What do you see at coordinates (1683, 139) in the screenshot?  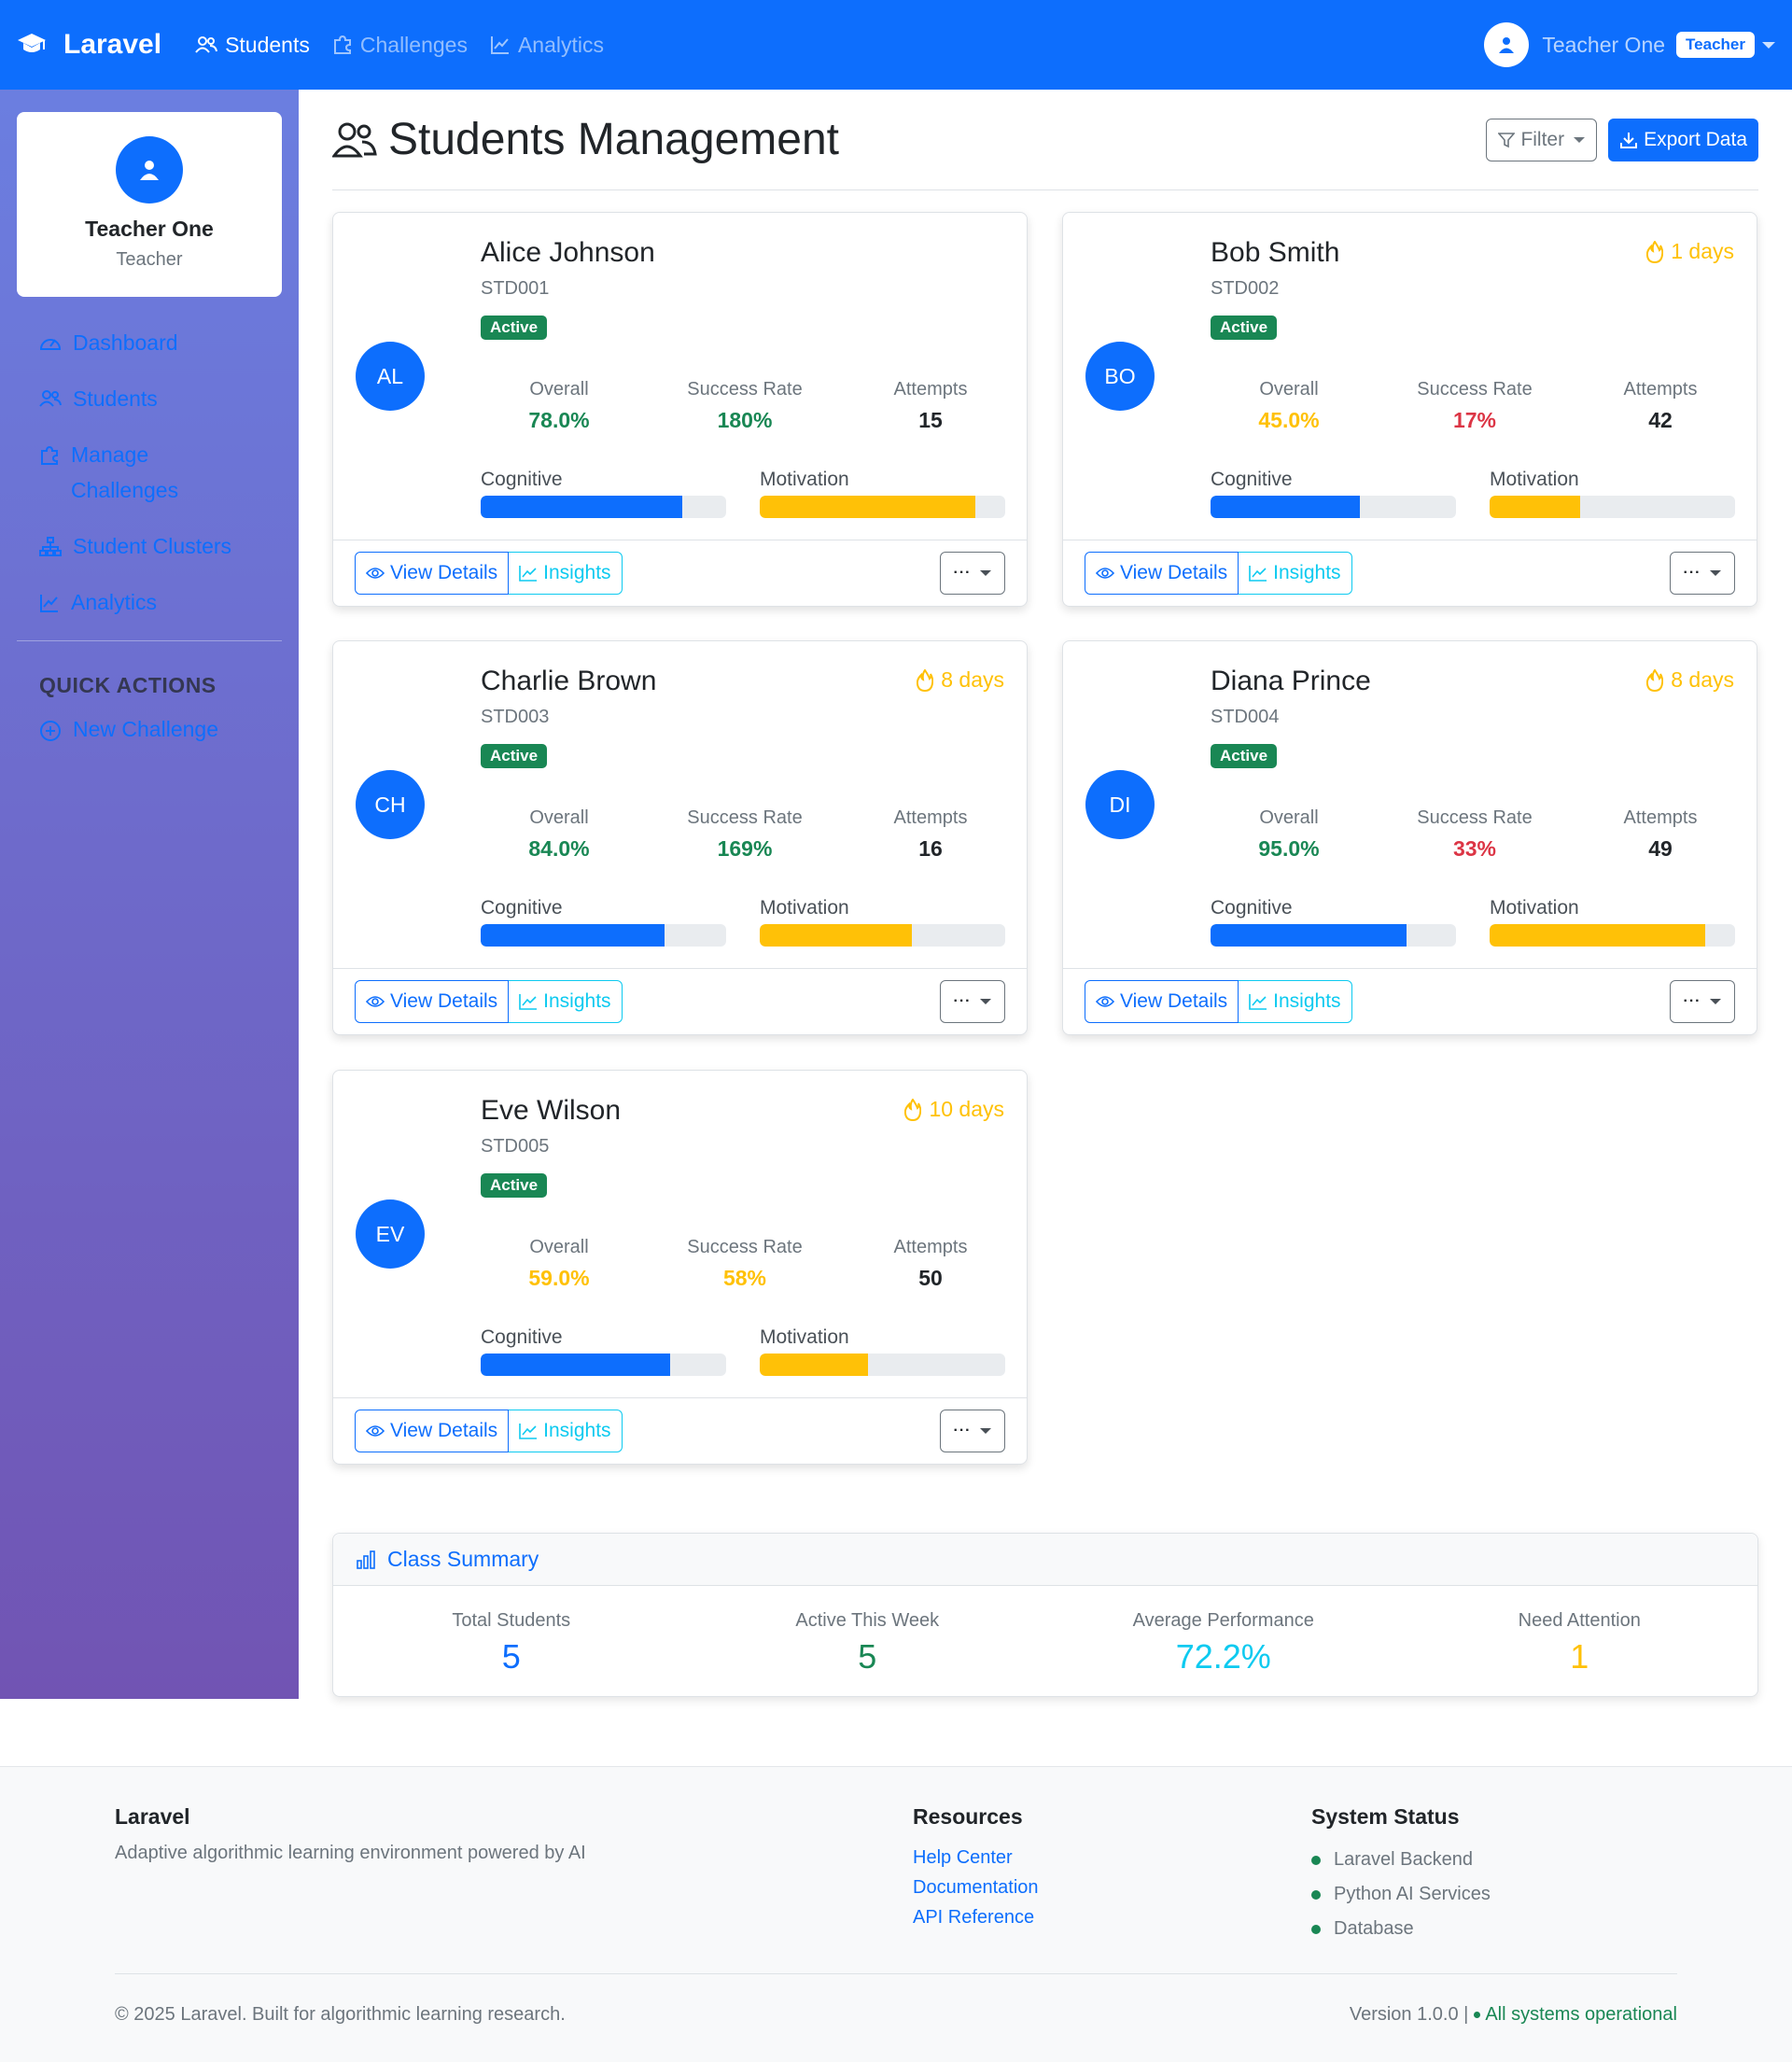 I see `export-data-button: Export Data` at bounding box center [1683, 139].